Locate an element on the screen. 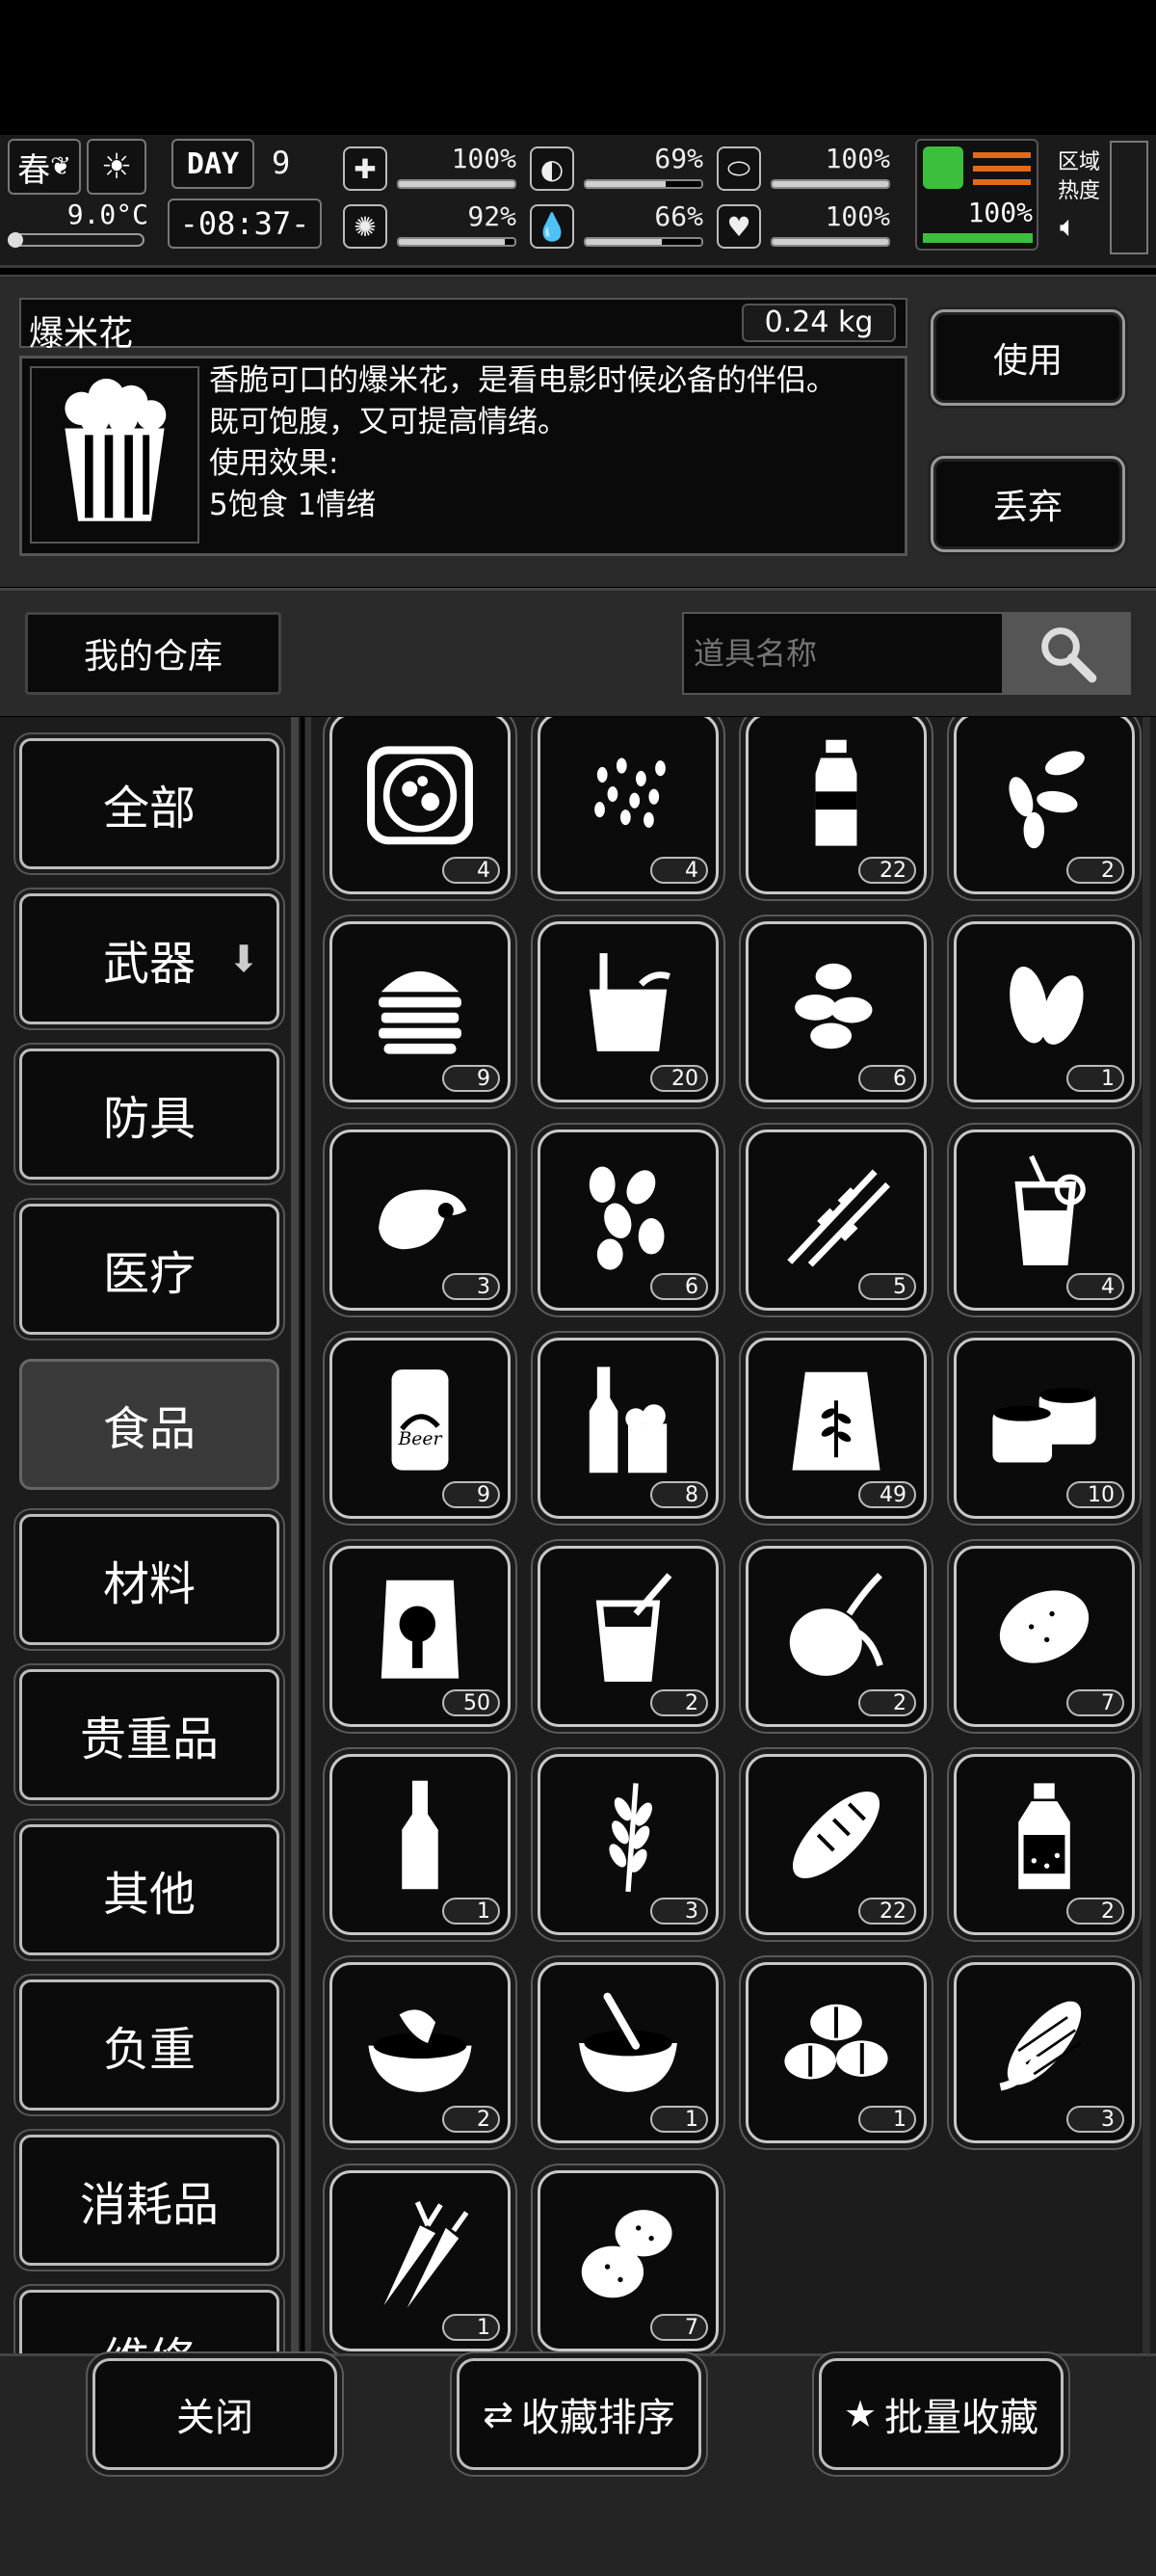  batch-favorite-button: ★ 批量收藏 is located at coordinates (941, 2414).